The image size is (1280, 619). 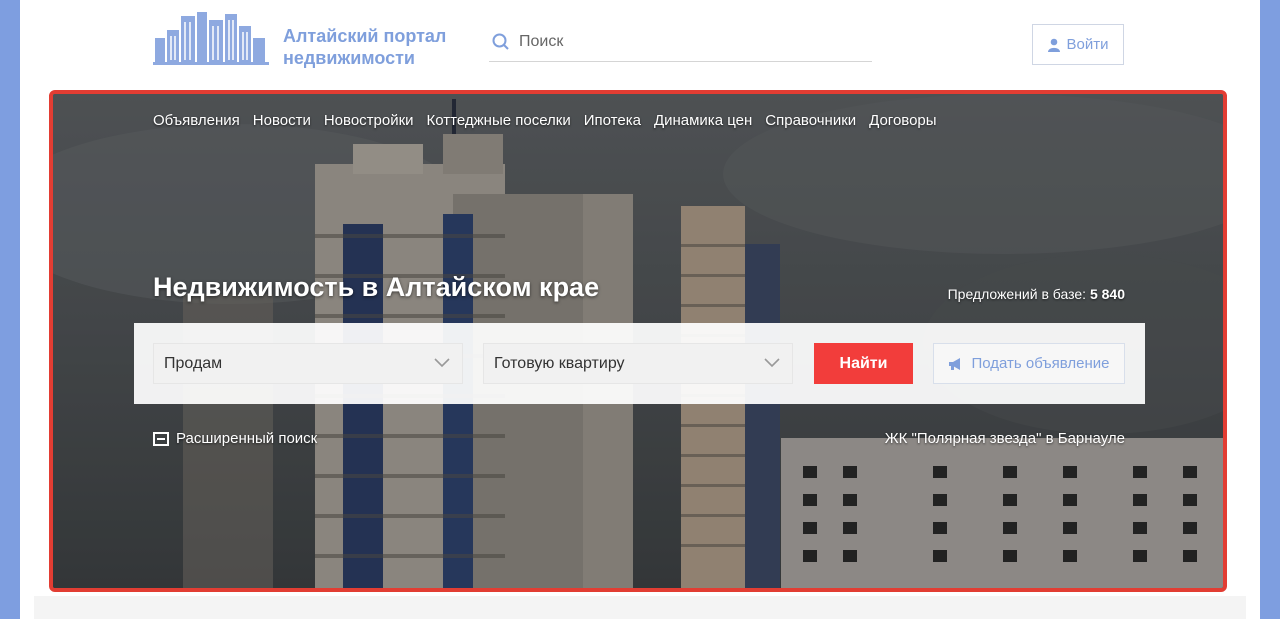 What do you see at coordinates (902, 120) in the screenshot?
I see `nav-item-contracts: Договоры` at bounding box center [902, 120].